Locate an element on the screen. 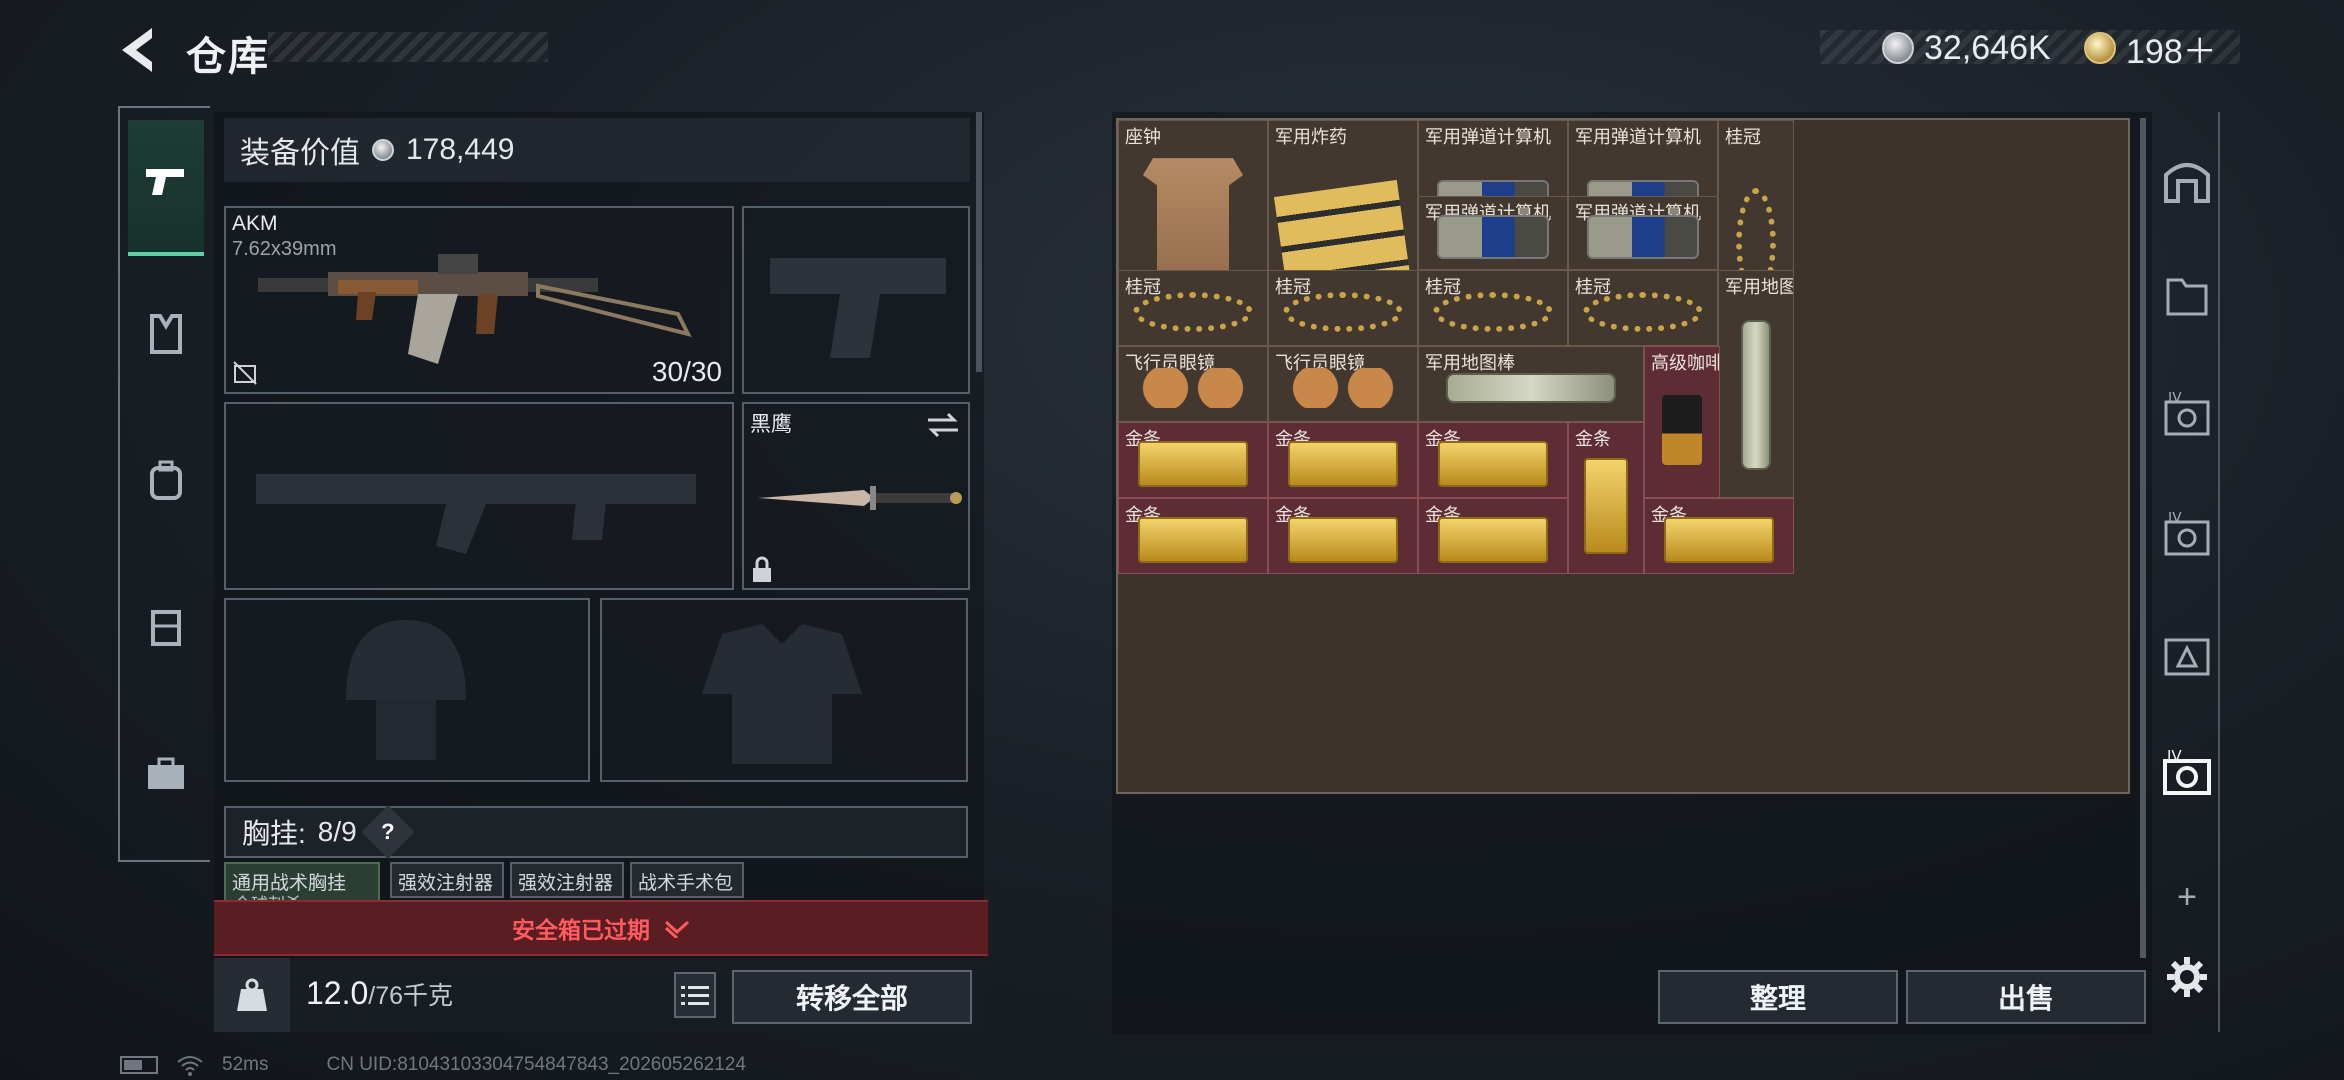 The image size is (2344, 1080). storage-tab-4: IV is located at coordinates (2187, 415).